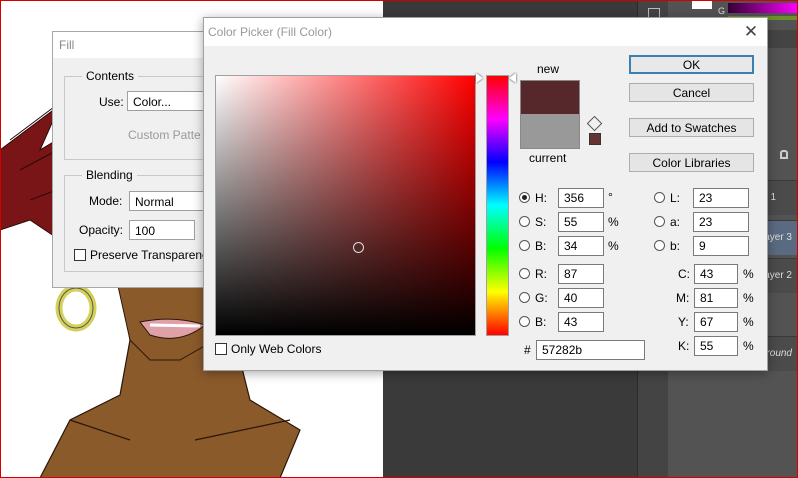  What do you see at coordinates (691, 127) in the screenshot?
I see `add-to-swatches-button: Add to Swatches` at bounding box center [691, 127].